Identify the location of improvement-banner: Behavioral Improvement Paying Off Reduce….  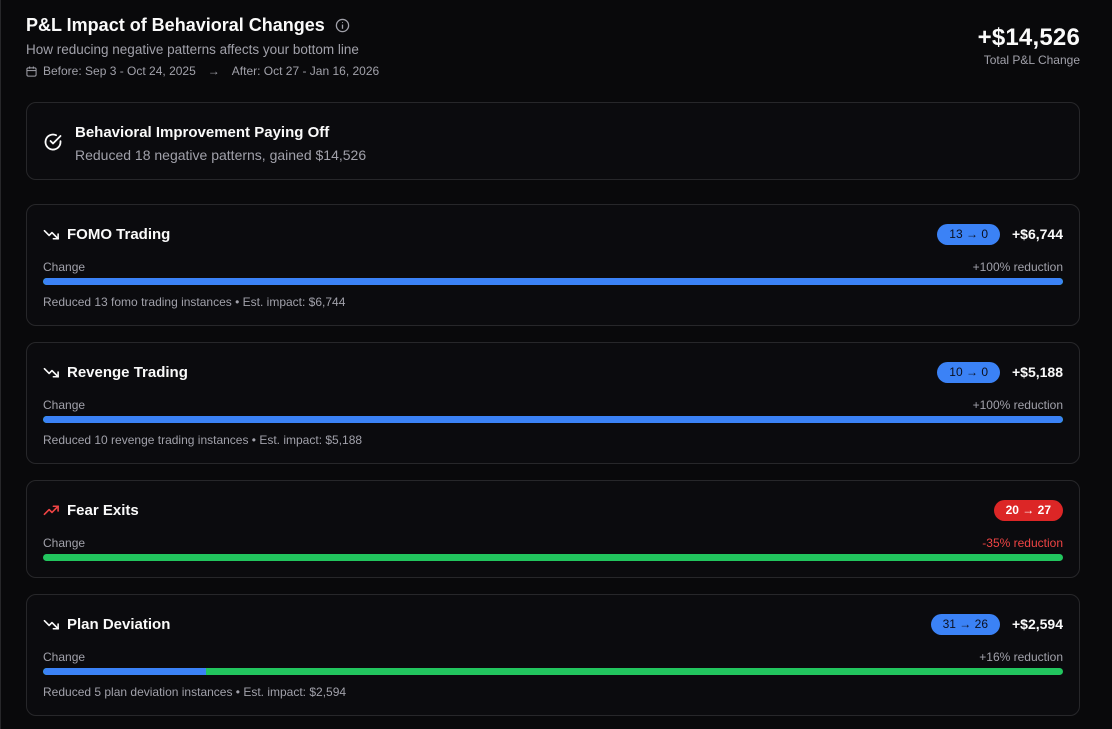
(553, 141).